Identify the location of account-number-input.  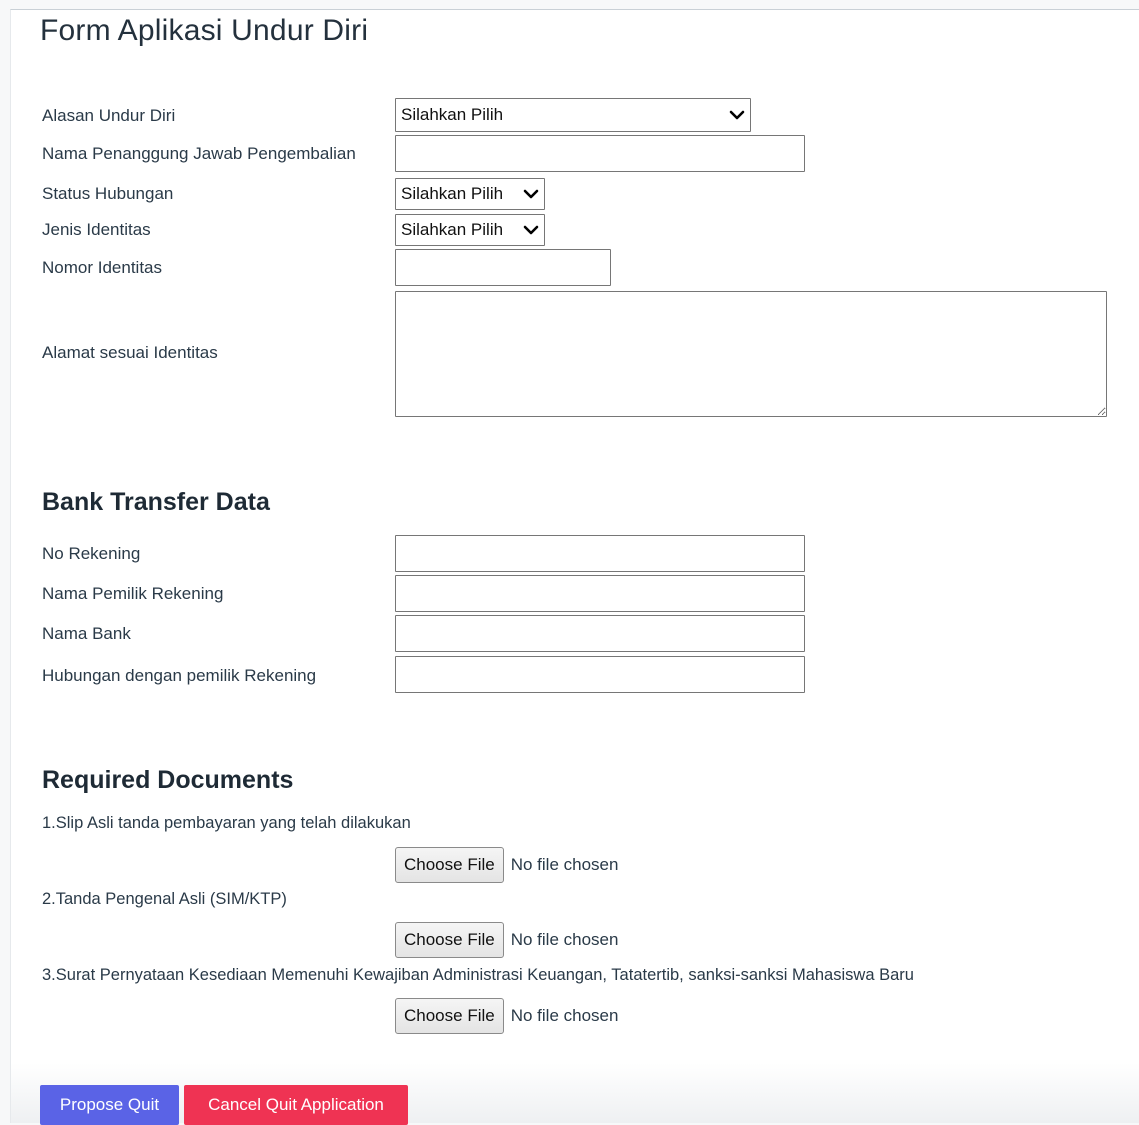
(600, 553).